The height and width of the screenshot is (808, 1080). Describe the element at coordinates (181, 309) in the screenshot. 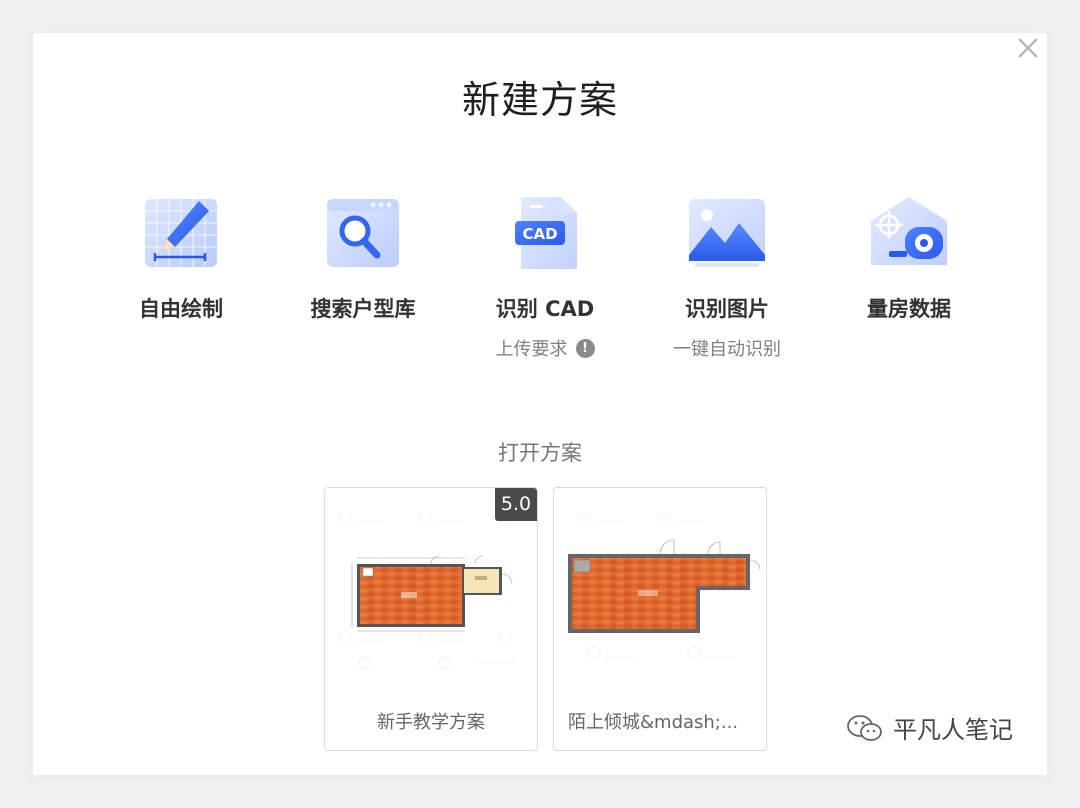

I see `option-label: 自由绘制` at that location.